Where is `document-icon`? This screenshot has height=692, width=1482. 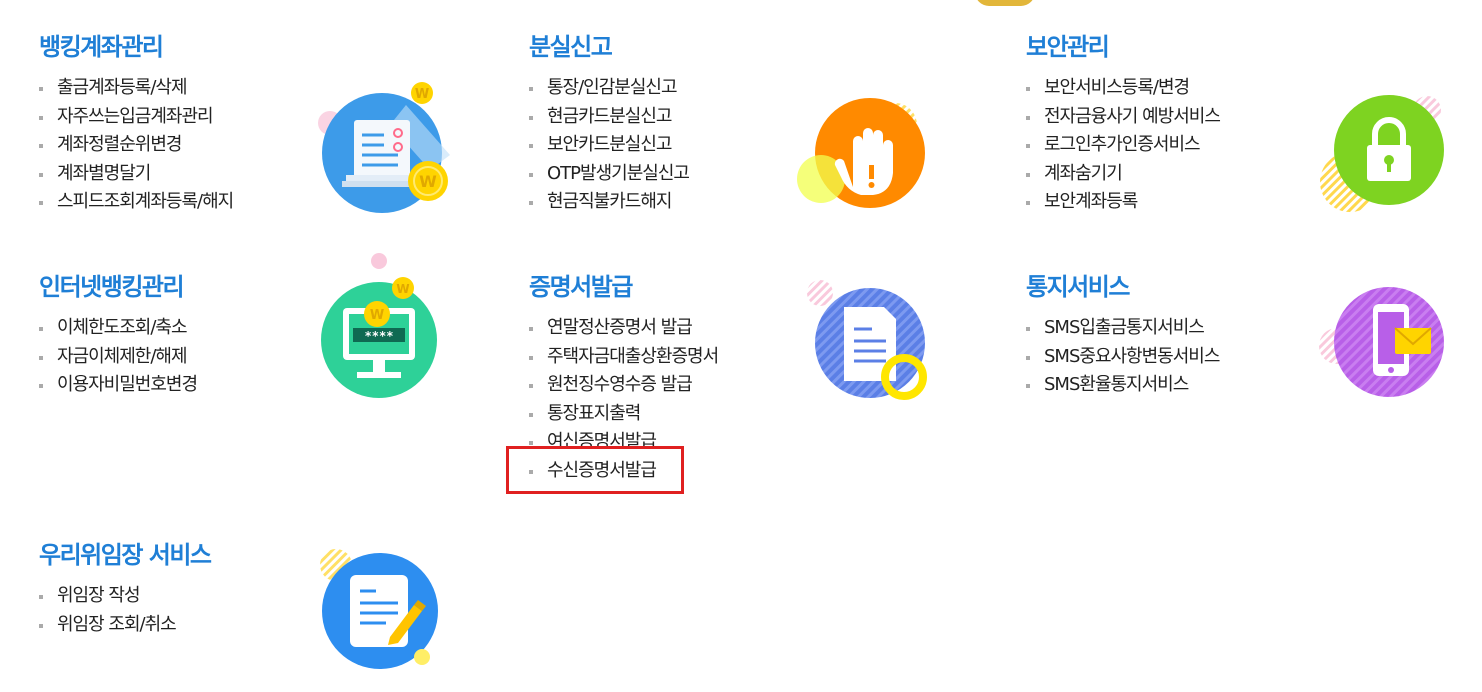 document-icon is located at coordinates (867, 340).